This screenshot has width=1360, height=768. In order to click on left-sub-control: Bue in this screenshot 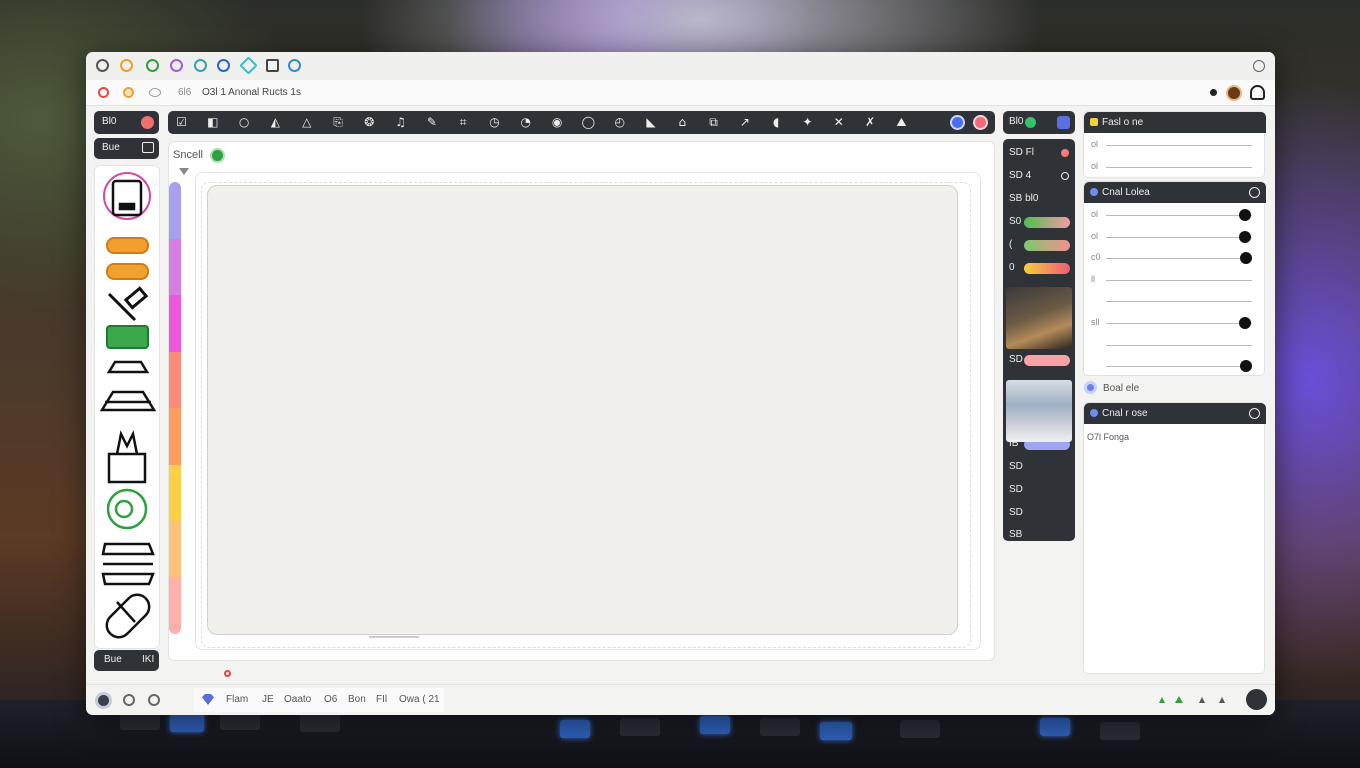, I will do `click(126, 148)`.